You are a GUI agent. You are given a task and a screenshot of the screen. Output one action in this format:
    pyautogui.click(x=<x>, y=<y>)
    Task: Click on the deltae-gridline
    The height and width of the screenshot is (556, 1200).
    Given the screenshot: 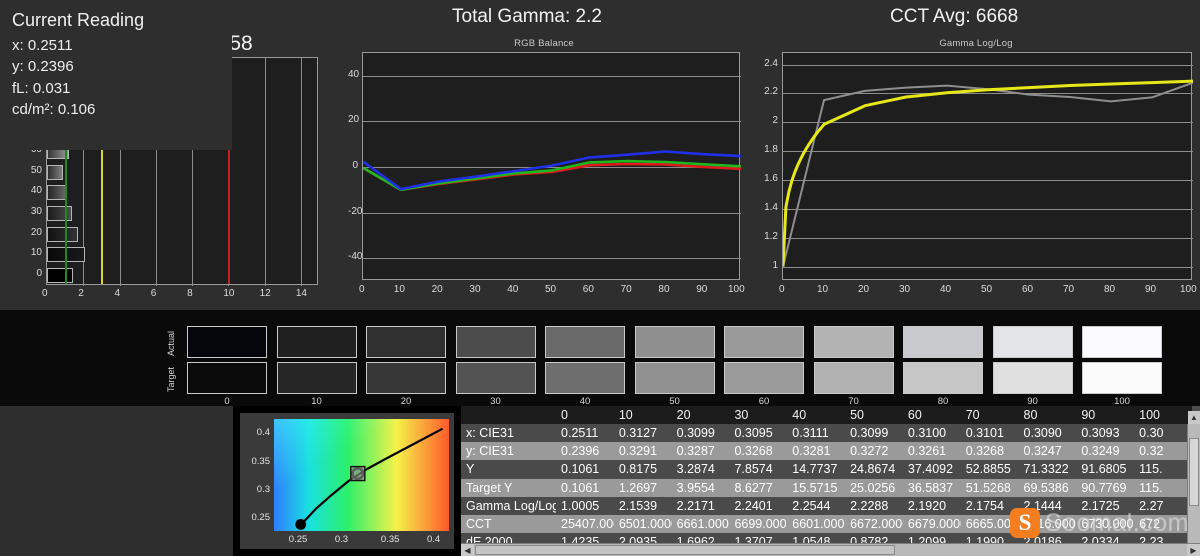 What is the action you would take?
    pyautogui.click(x=265, y=172)
    